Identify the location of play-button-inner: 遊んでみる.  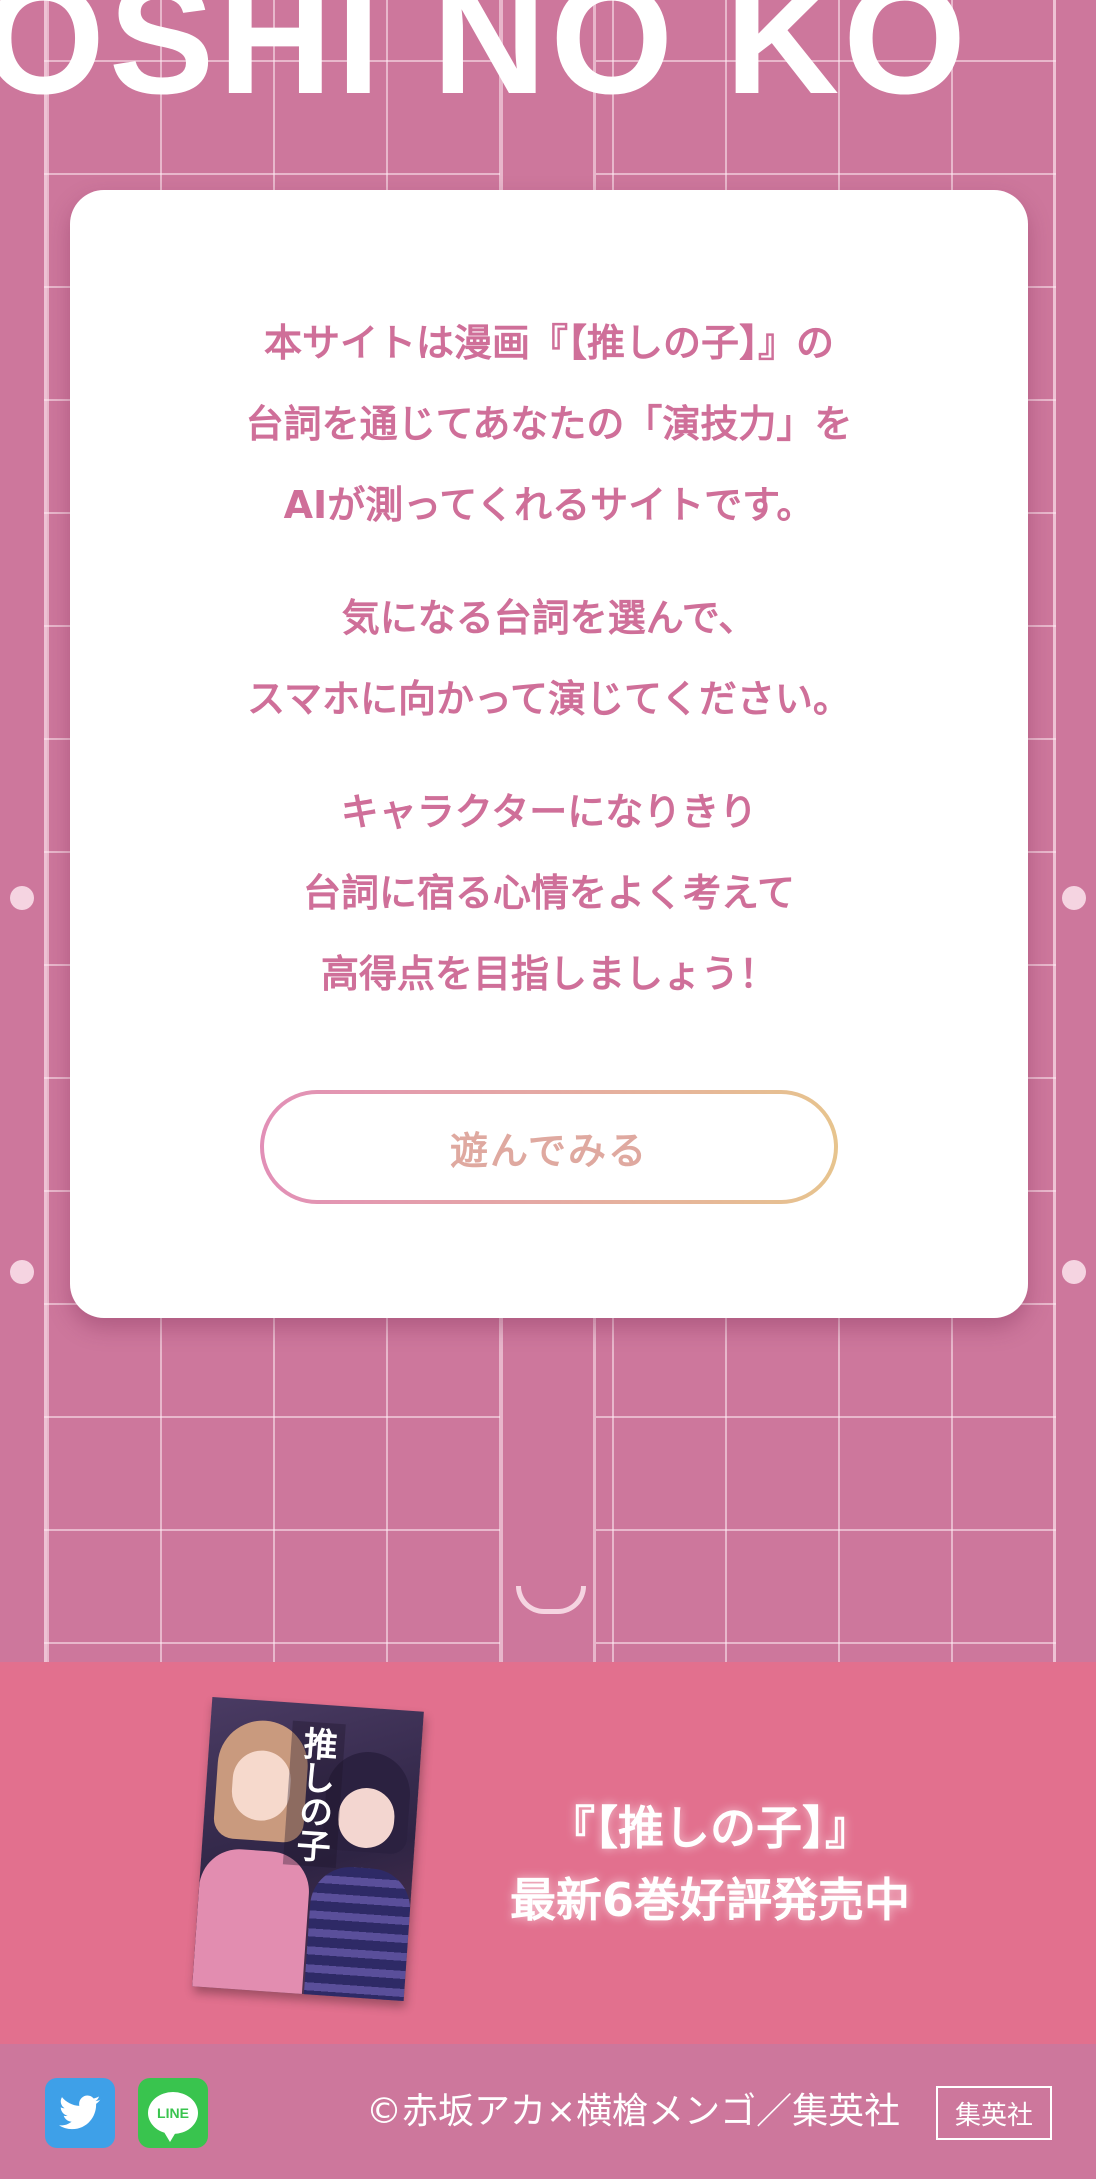
(549, 1147).